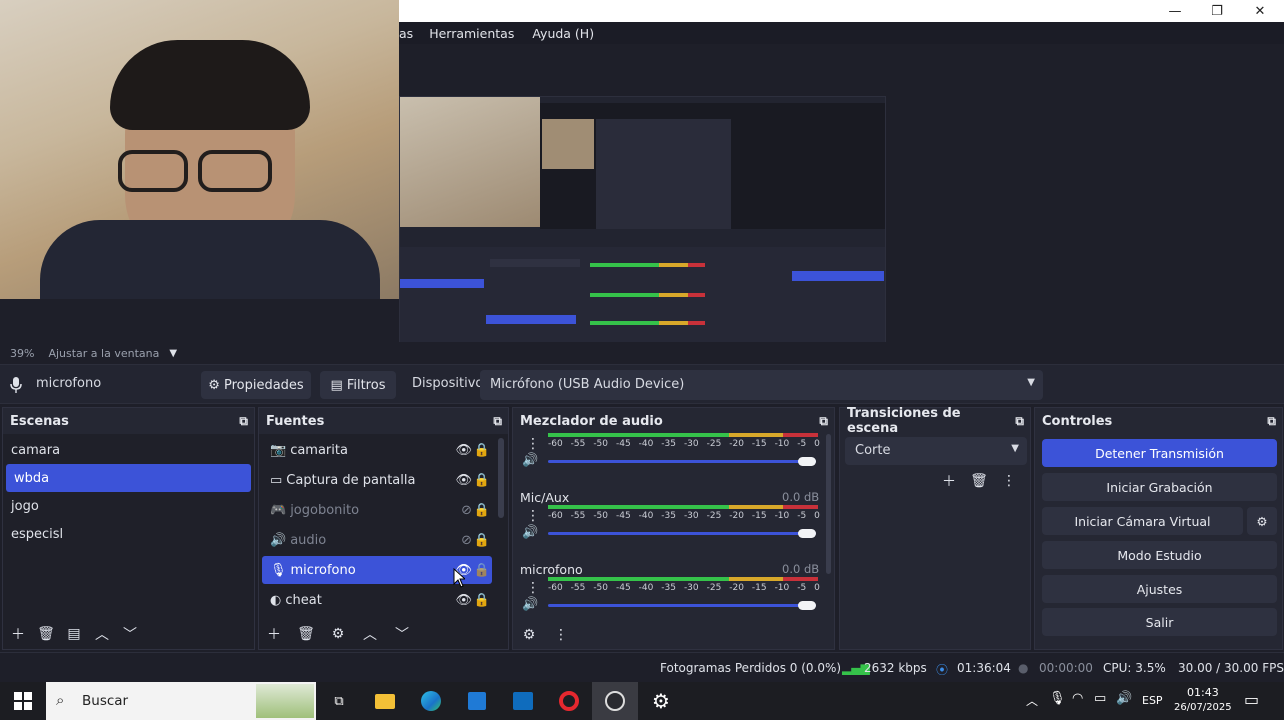  Describe the element at coordinates (377, 510) in the screenshot. I see `source-item-jogobonito: 🎮 jogobonito ⊘ 🔒` at that location.